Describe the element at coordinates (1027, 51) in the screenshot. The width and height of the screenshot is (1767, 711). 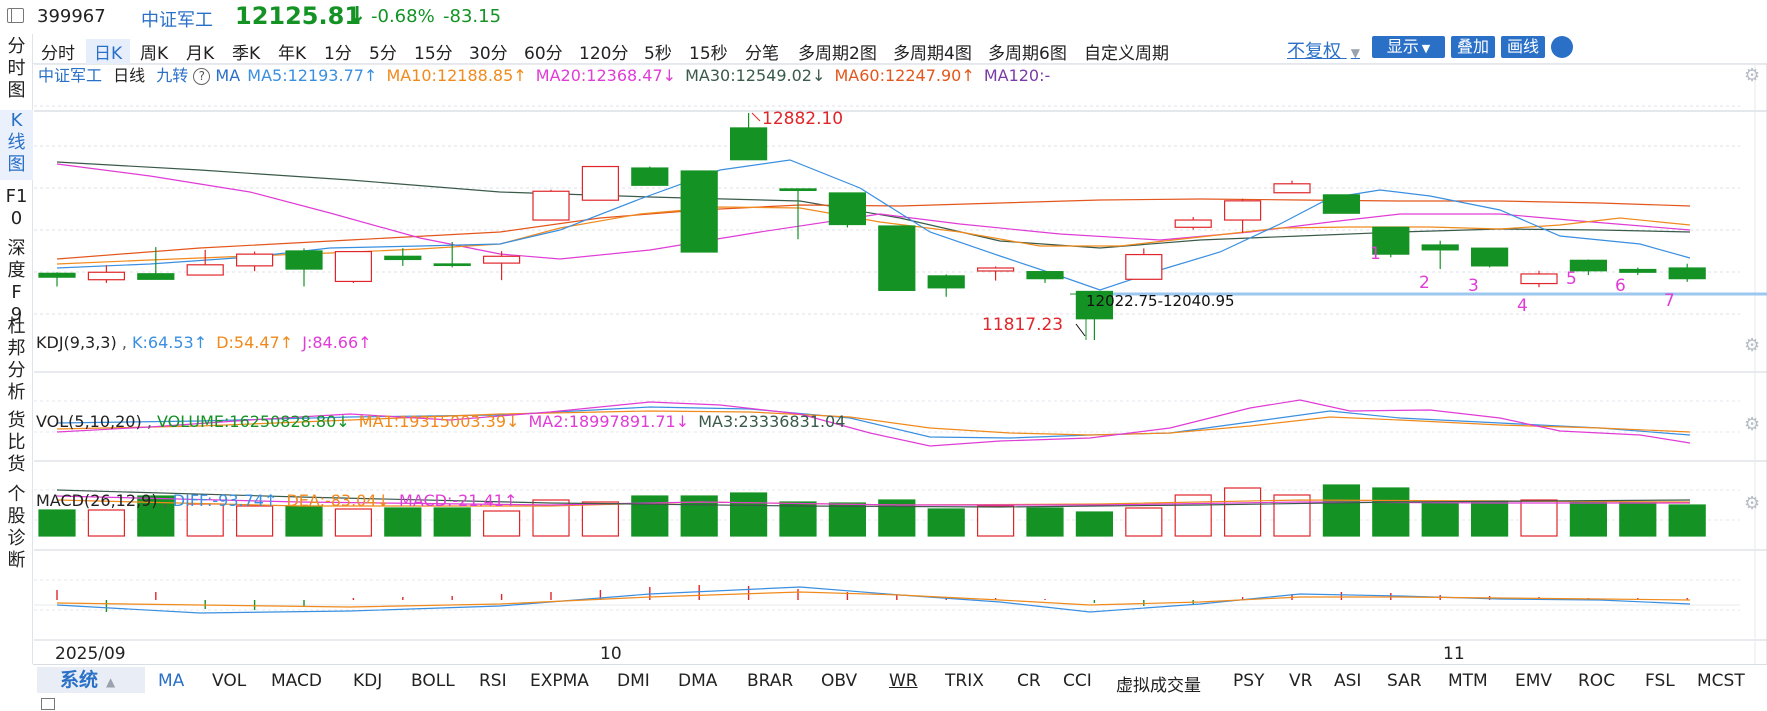
I see `period-multi-6: 多周期6图` at that location.